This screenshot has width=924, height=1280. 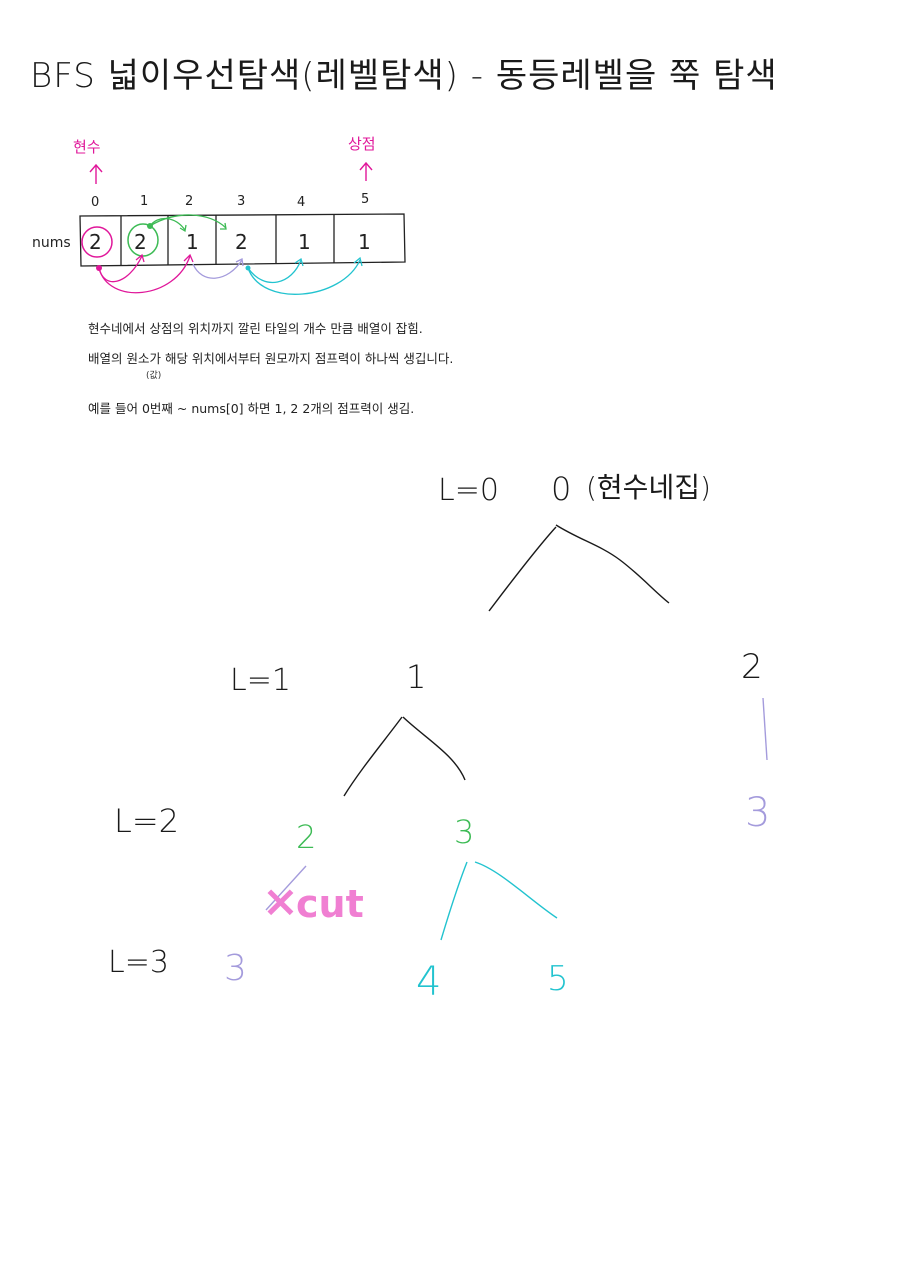 I want to click on note-line-2-sub: (값), so click(x=154, y=376).